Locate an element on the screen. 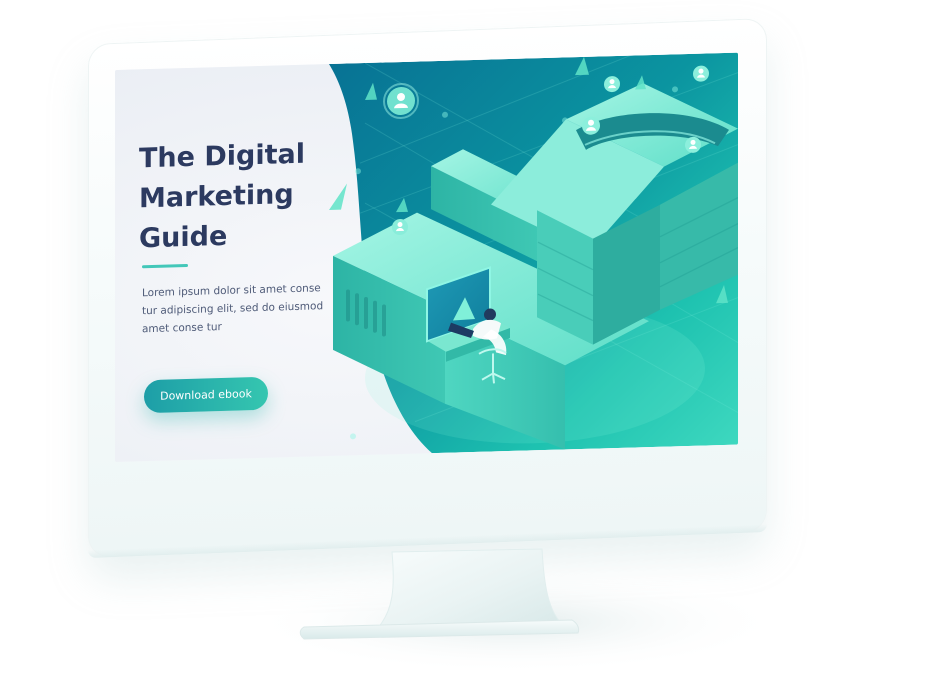 This screenshot has height=699, width=939. download-ebook-button: Download ebook is located at coordinates (206, 395).